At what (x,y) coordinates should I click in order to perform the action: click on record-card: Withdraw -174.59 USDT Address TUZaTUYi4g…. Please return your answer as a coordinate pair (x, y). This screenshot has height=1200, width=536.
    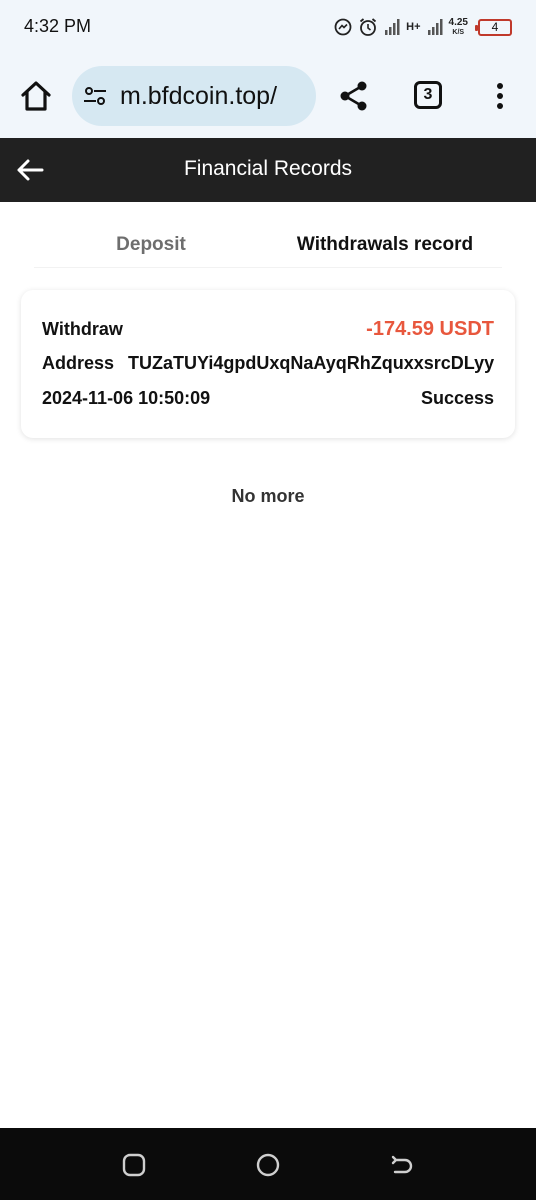
    Looking at the image, I should click on (268, 364).